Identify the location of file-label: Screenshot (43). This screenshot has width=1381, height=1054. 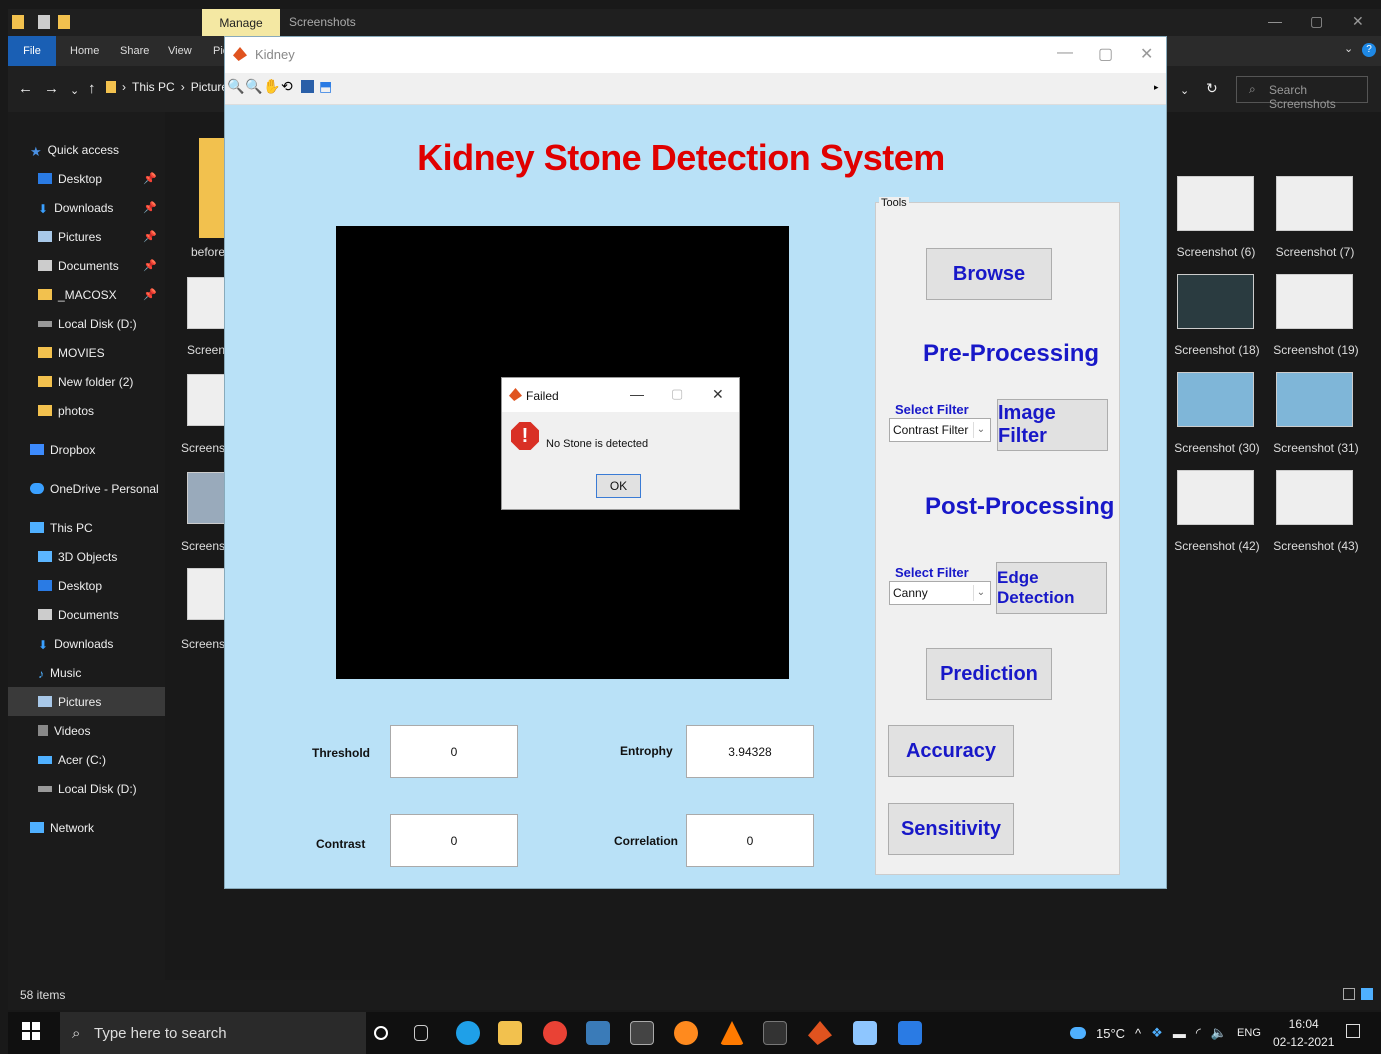
(1316, 546).